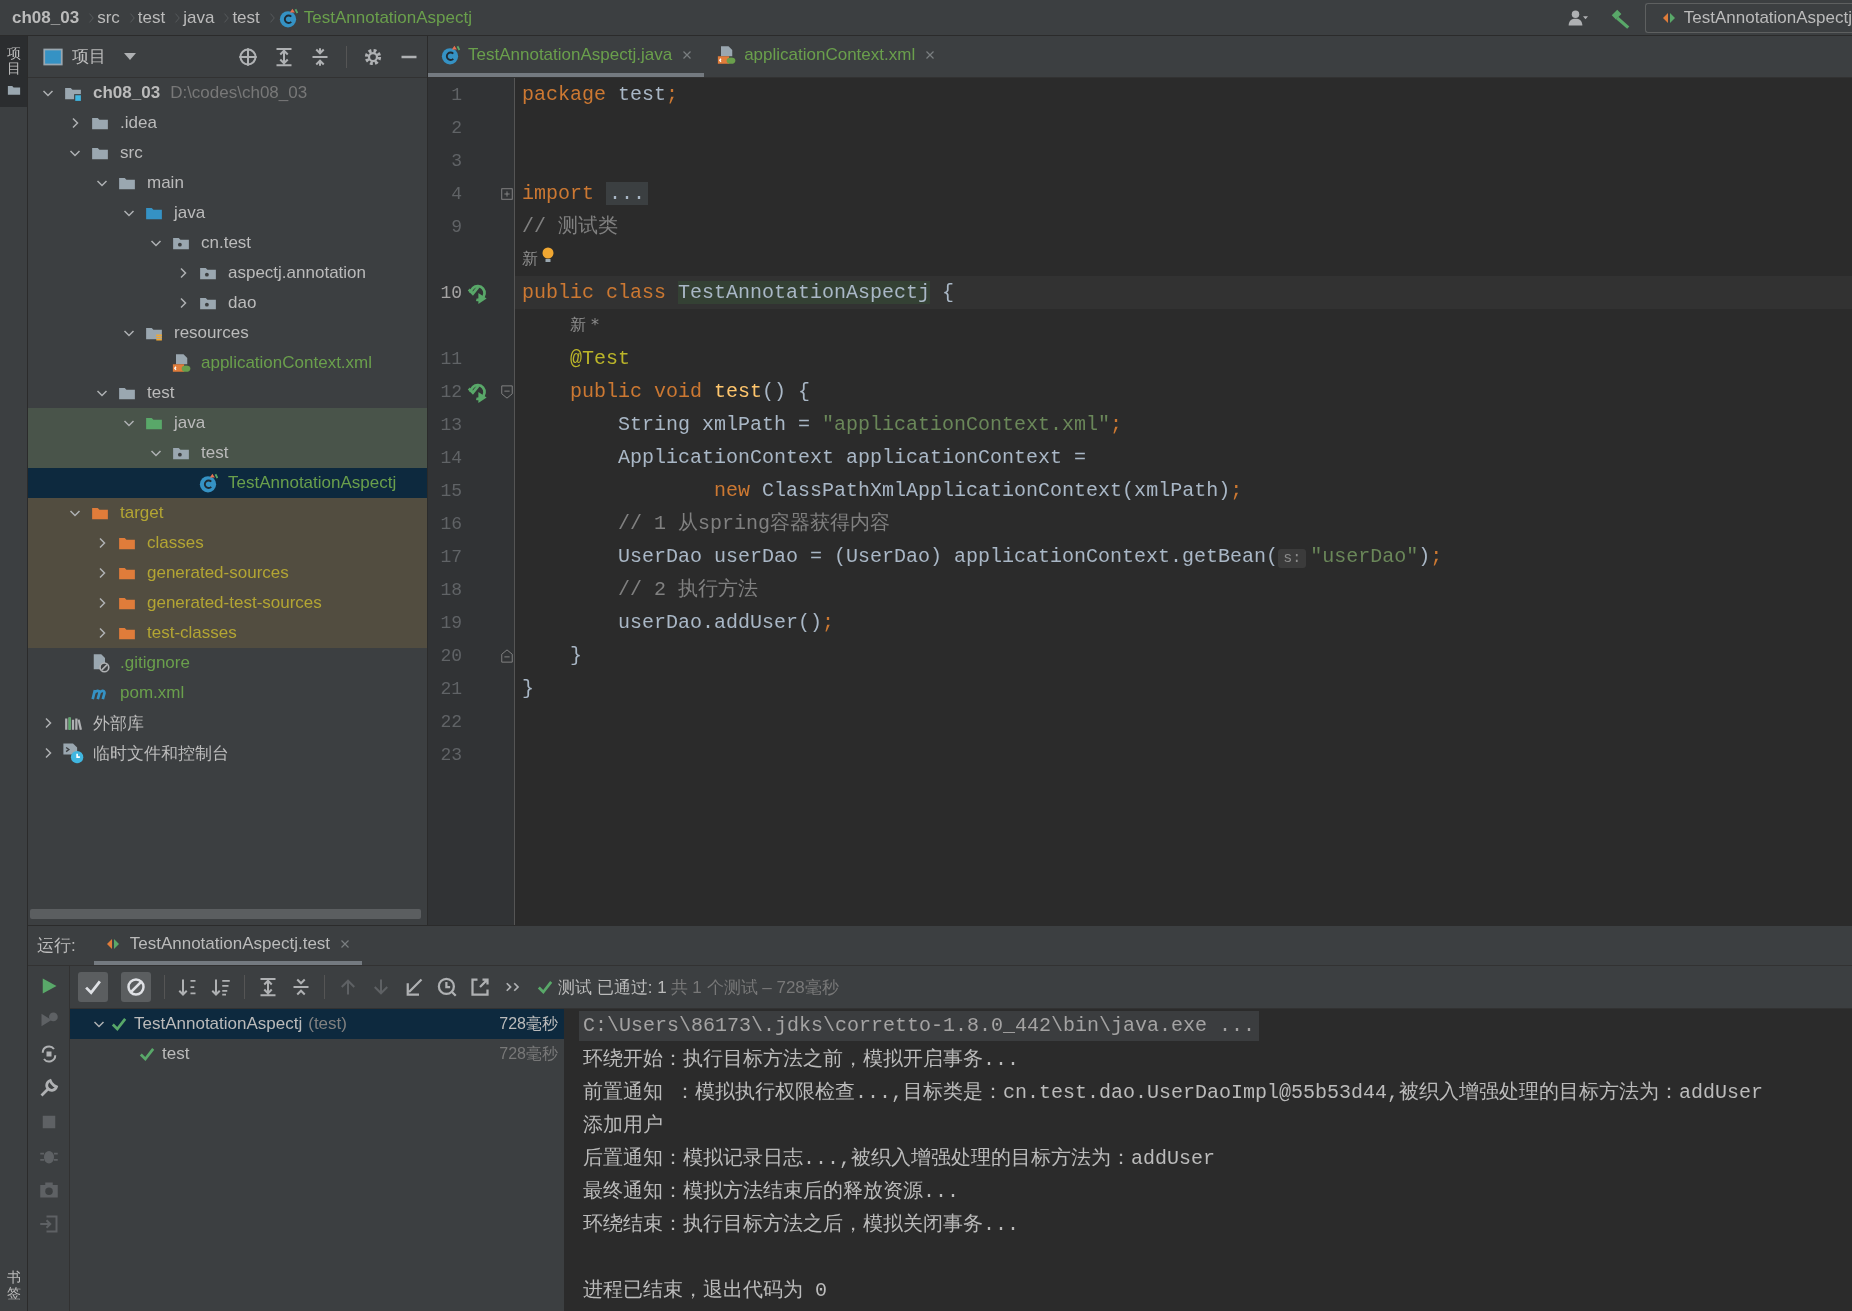  Describe the element at coordinates (900, 1159) in the screenshot. I see `console-line: 后置通知：模拟记录日志...,被织入增强处理的目标方法为：addUser` at that location.